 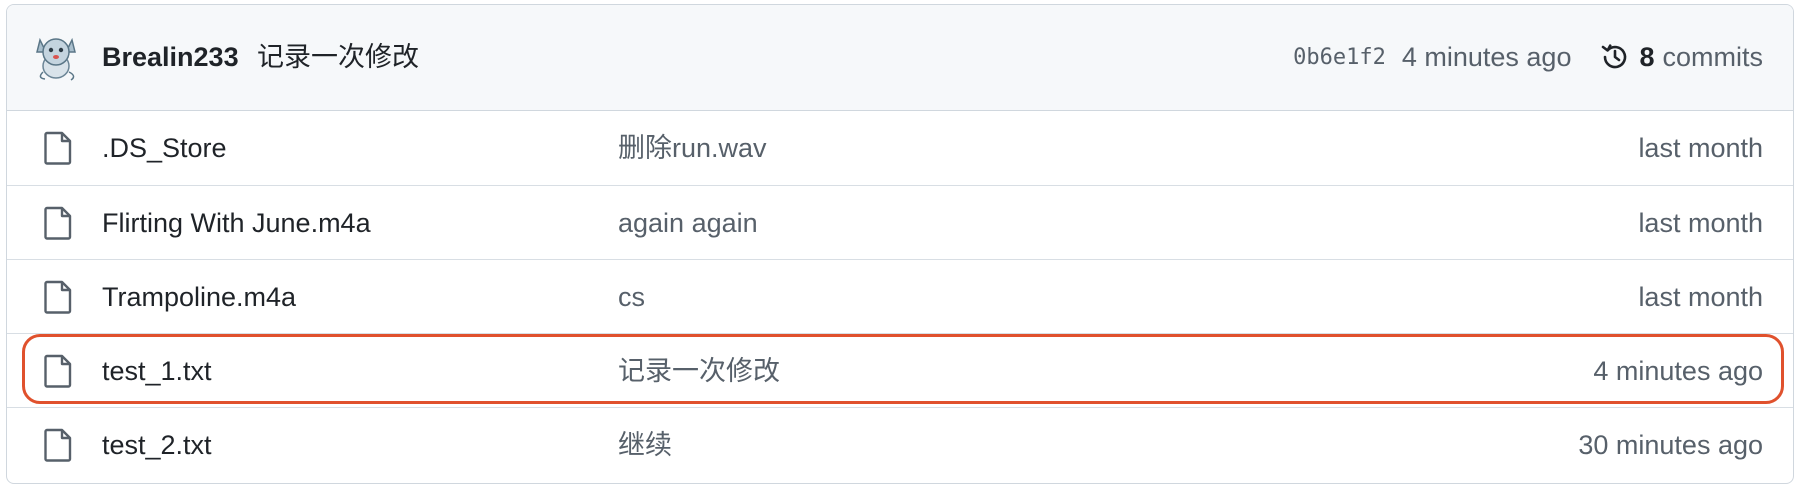 What do you see at coordinates (631, 297) in the screenshot?
I see `file-commit-message: cs` at bounding box center [631, 297].